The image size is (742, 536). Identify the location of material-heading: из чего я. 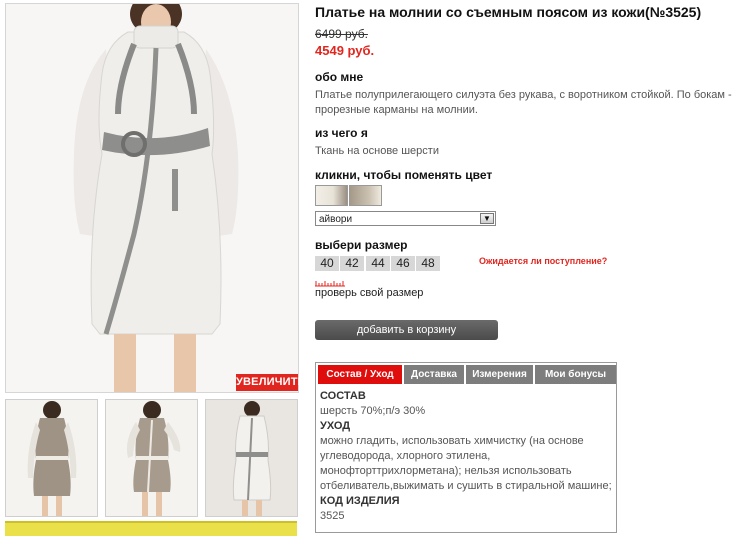
(341, 133).